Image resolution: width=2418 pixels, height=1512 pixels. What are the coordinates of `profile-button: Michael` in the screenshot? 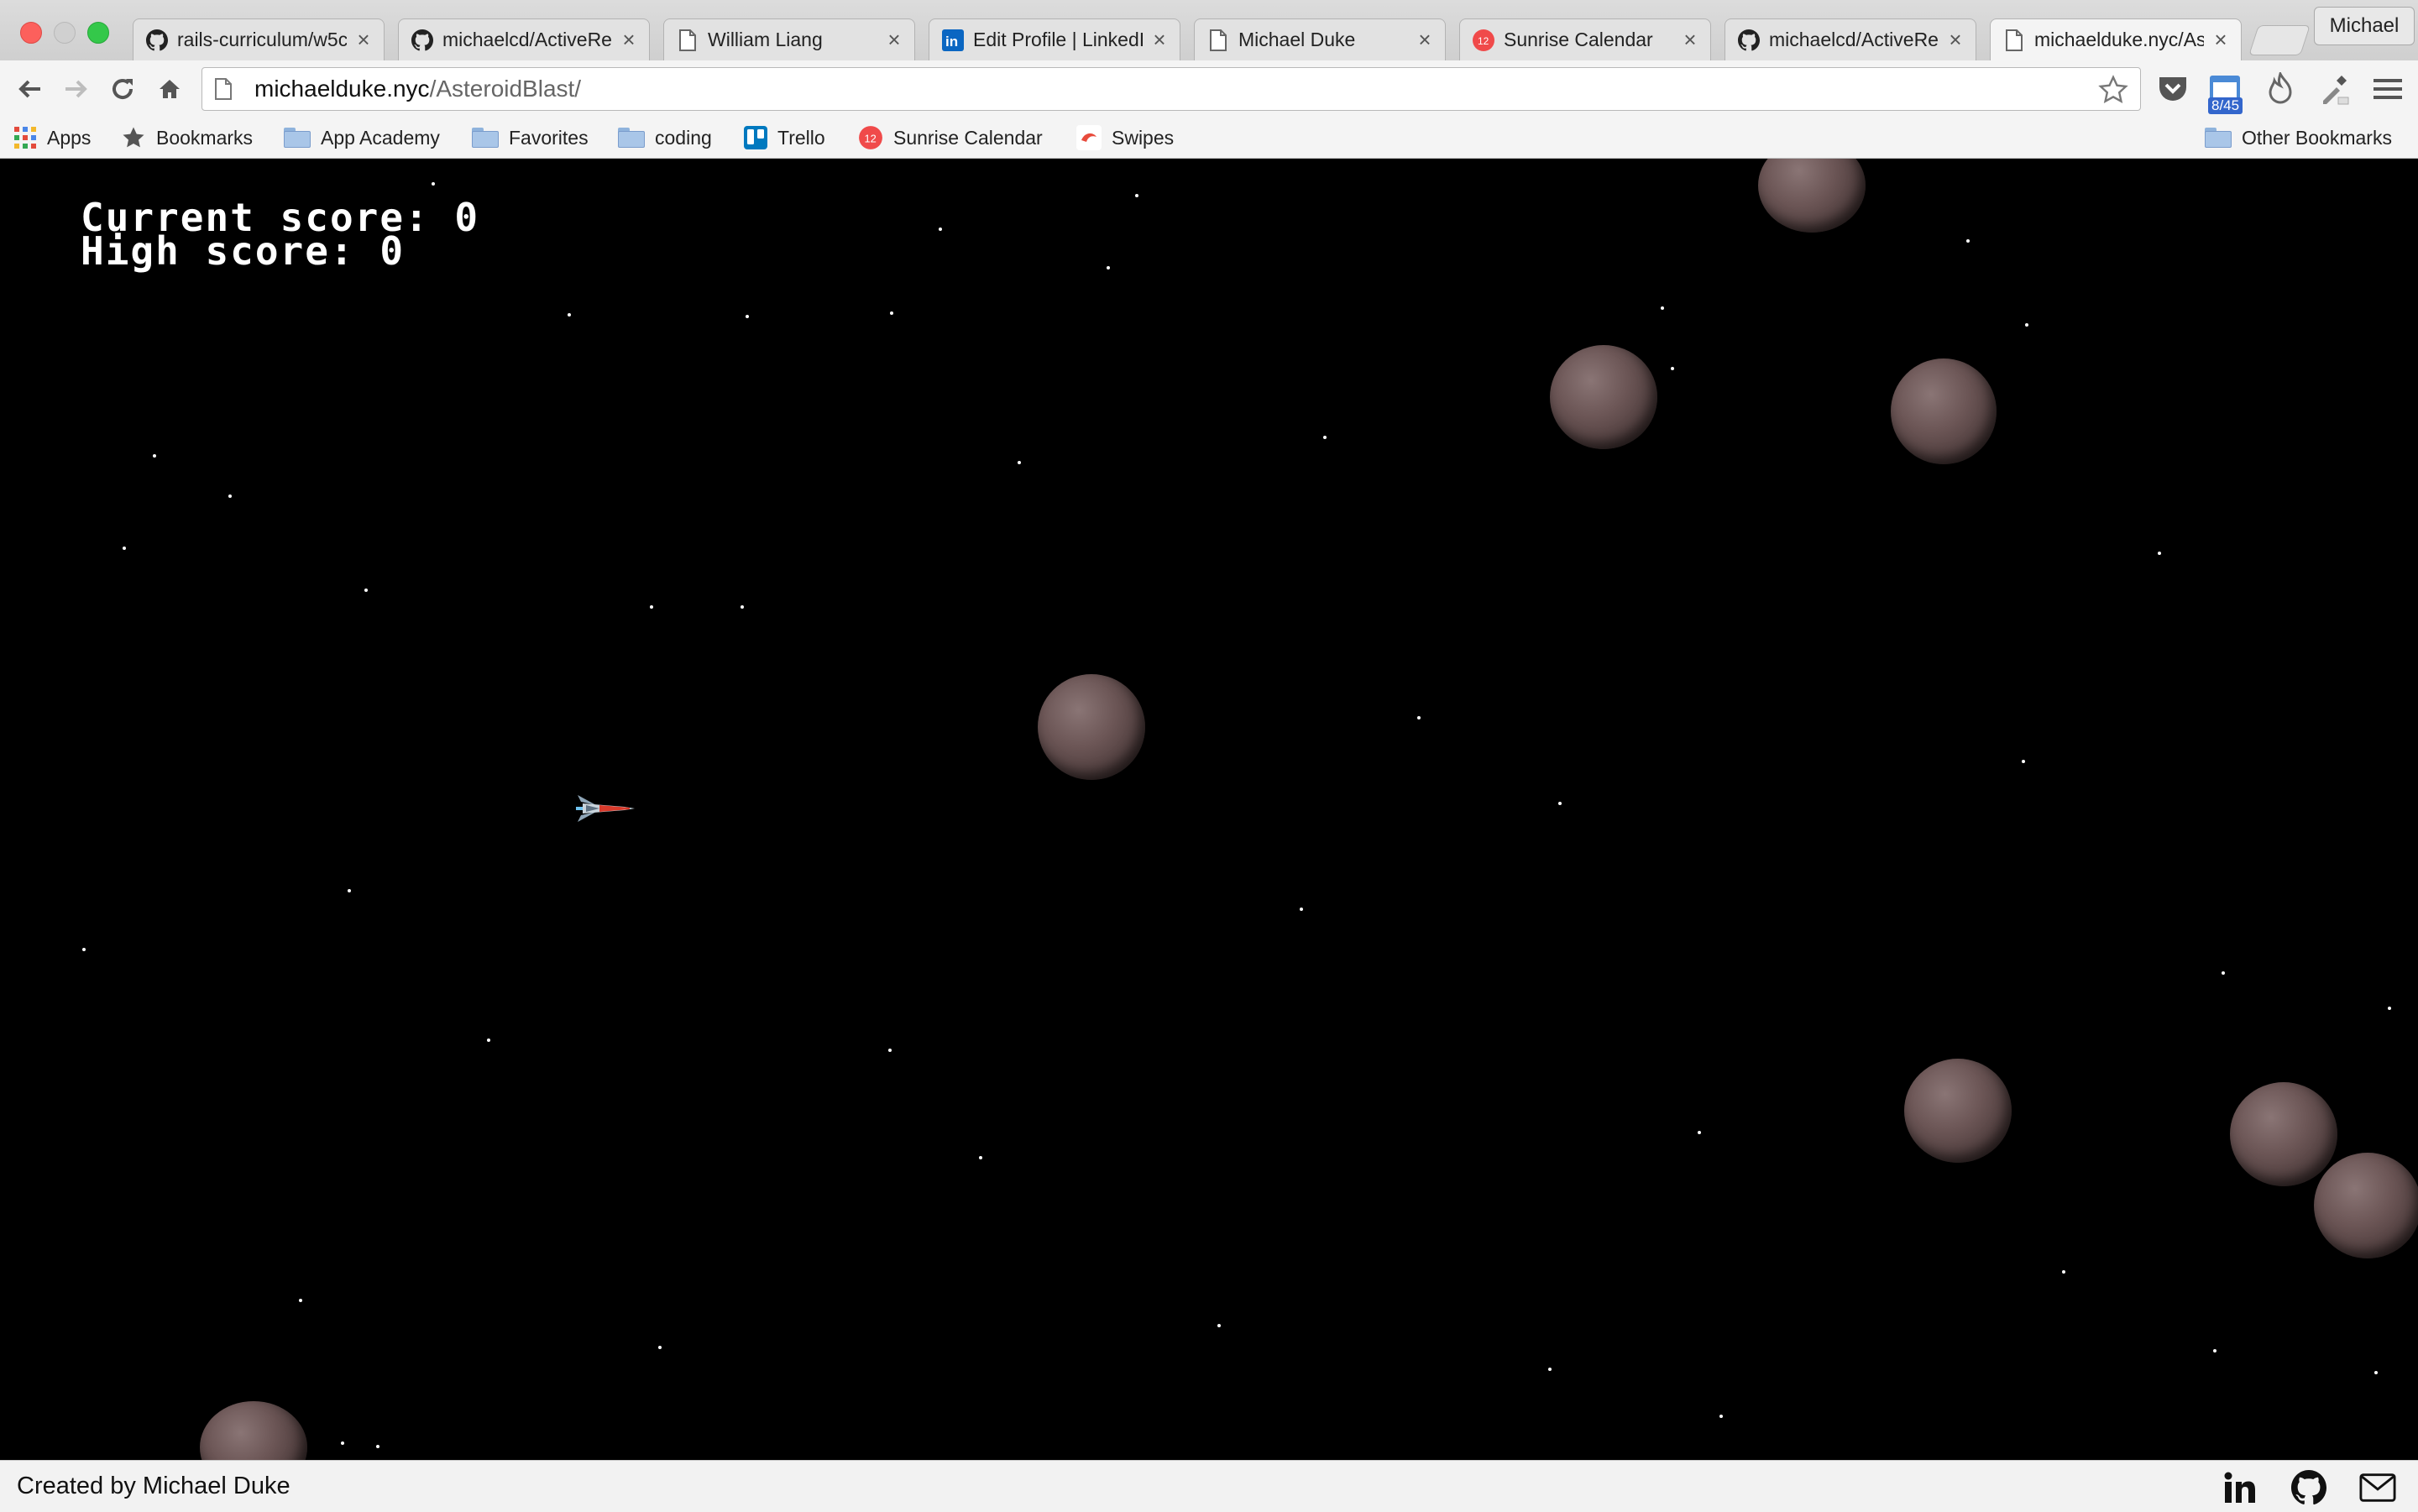 It's located at (2364, 26).